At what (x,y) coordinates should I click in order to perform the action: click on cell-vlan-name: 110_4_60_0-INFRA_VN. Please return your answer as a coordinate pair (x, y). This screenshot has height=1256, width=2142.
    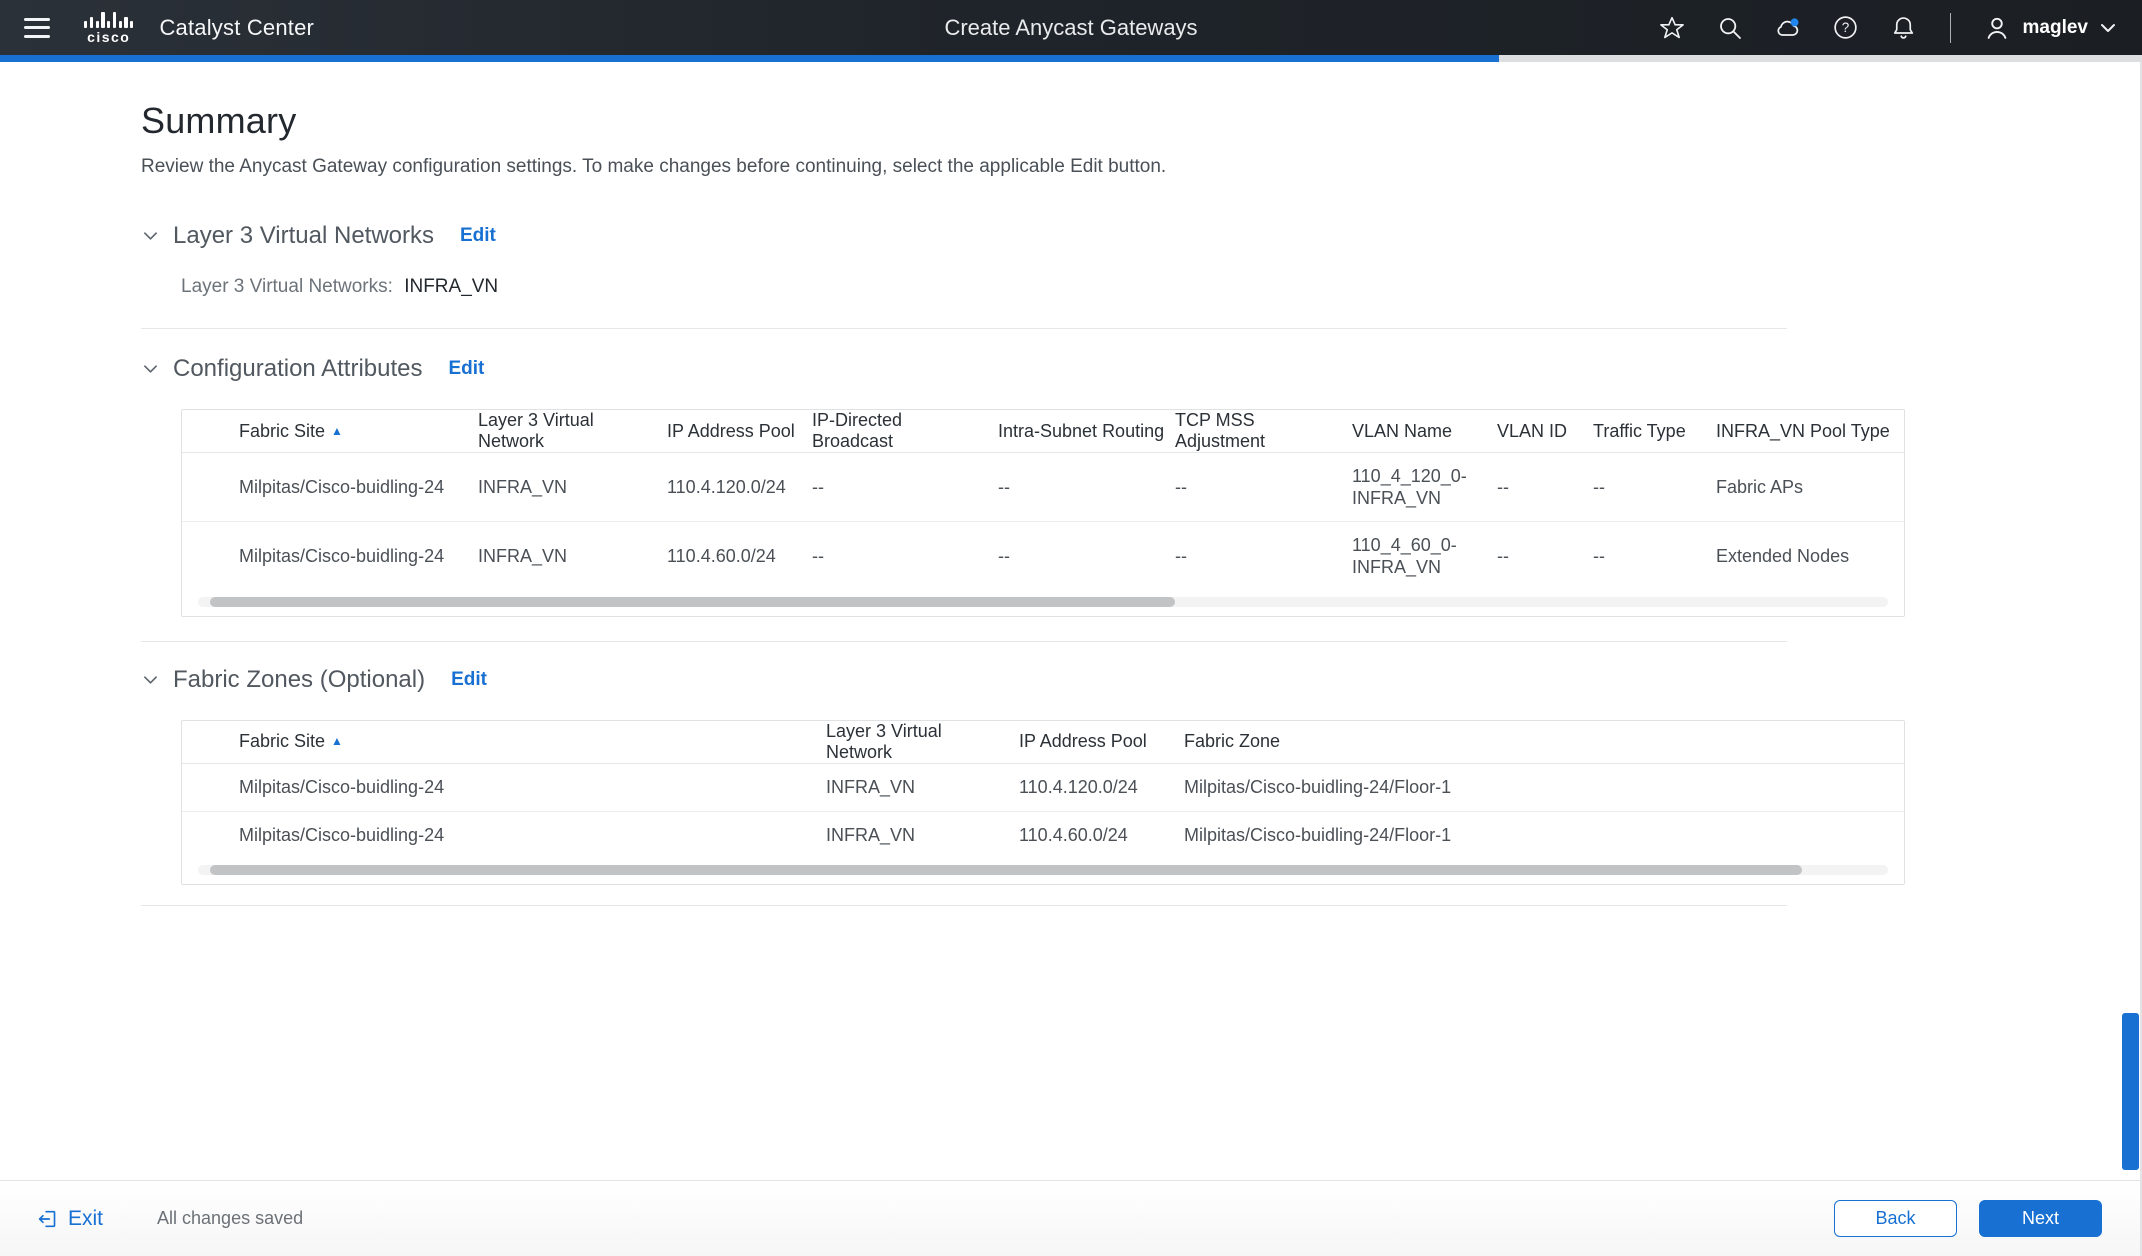
    Looking at the image, I should click on (1404, 556).